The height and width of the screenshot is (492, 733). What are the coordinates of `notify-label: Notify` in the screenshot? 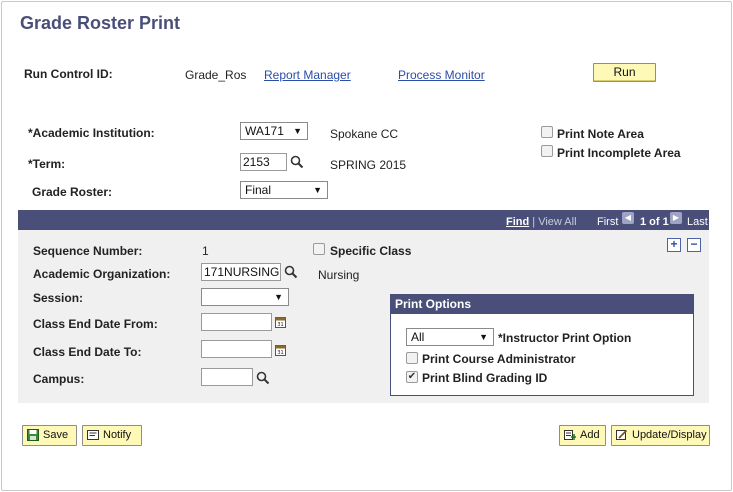 It's located at (117, 435).